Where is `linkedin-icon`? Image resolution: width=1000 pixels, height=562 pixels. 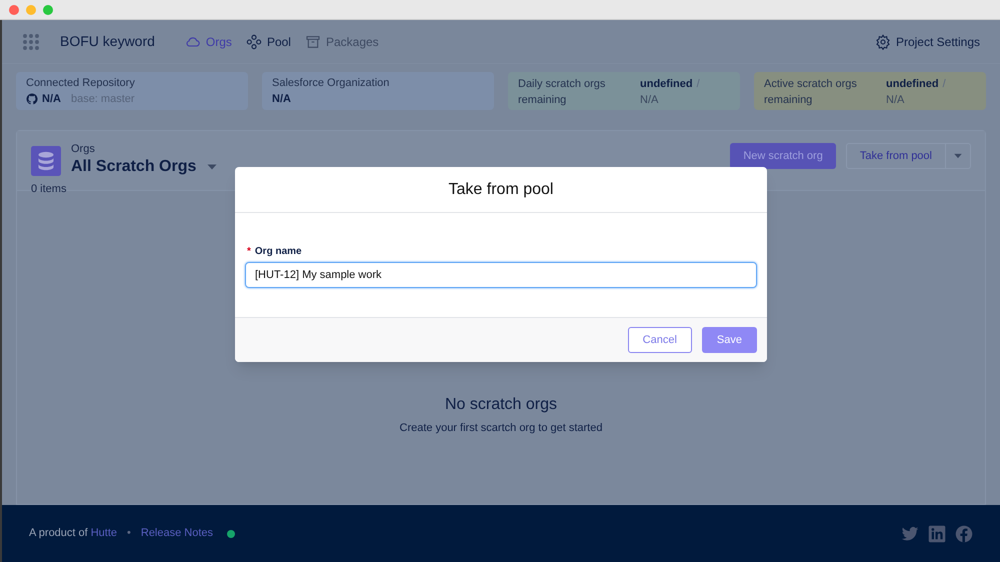
linkedin-icon is located at coordinates (937, 533).